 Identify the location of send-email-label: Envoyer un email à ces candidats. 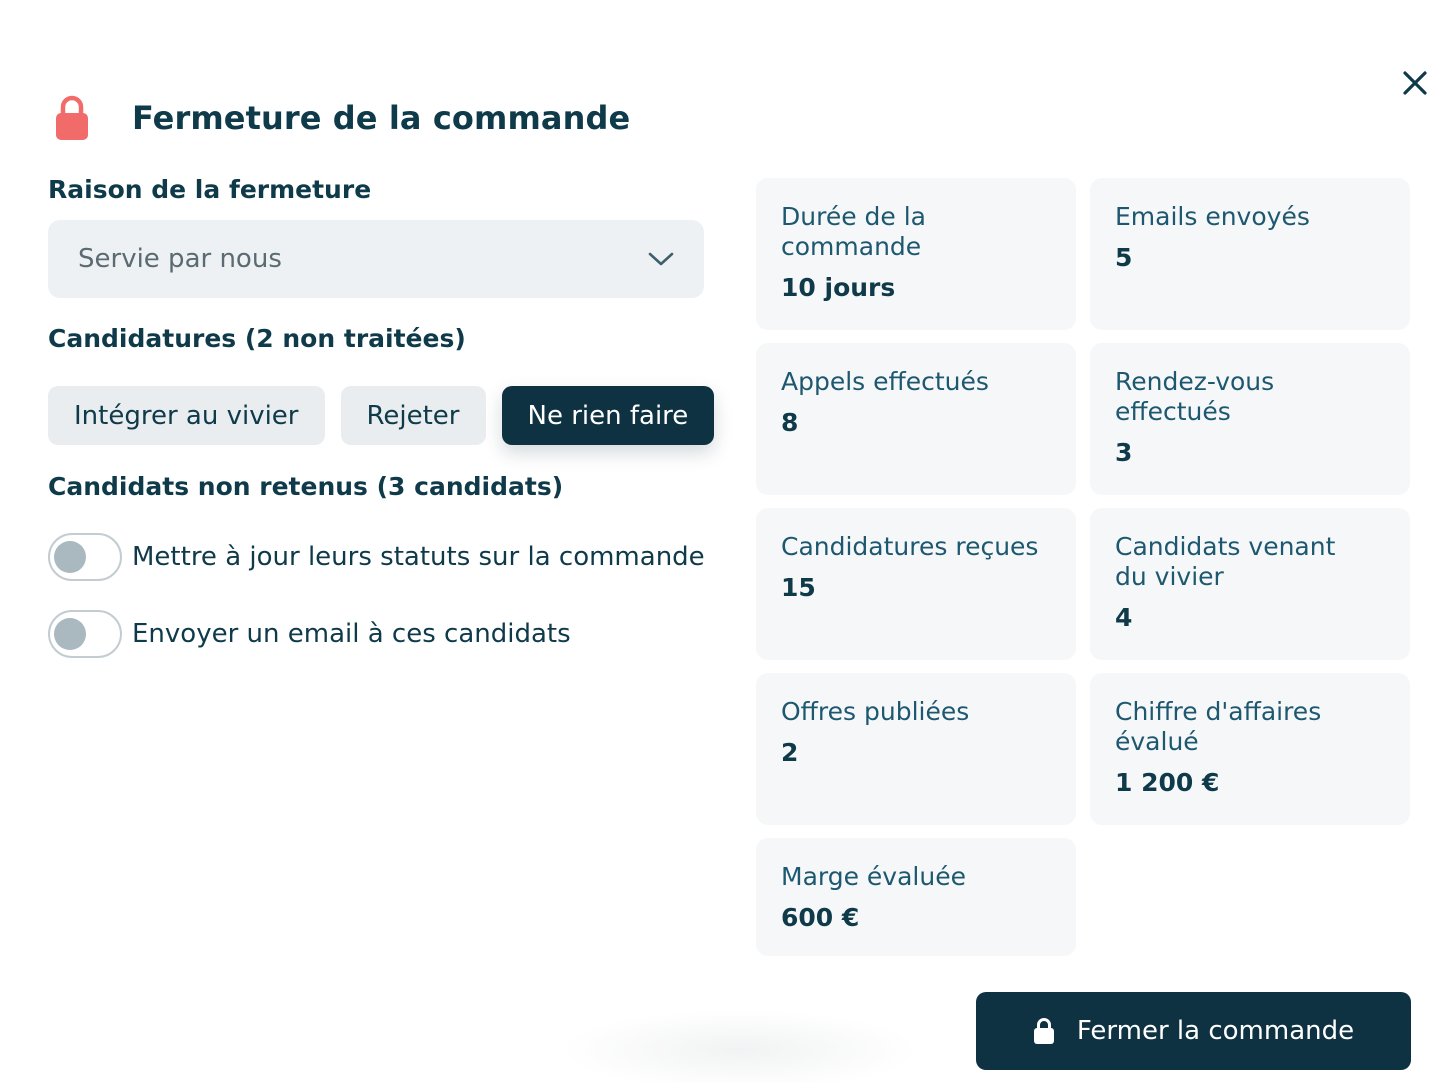
(351, 634).